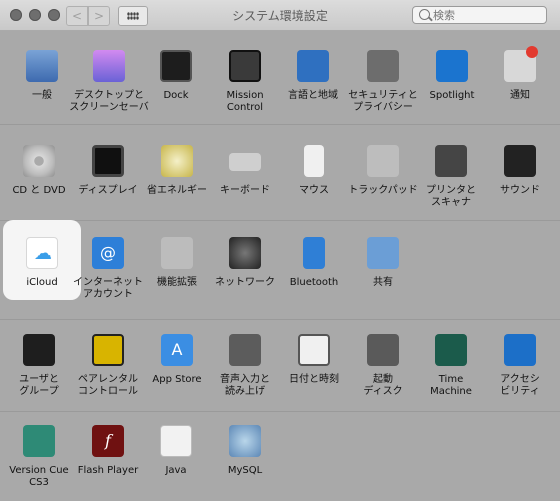 The width and height of the screenshot is (560, 501). I want to click on mission-control-icon, so click(245, 66).